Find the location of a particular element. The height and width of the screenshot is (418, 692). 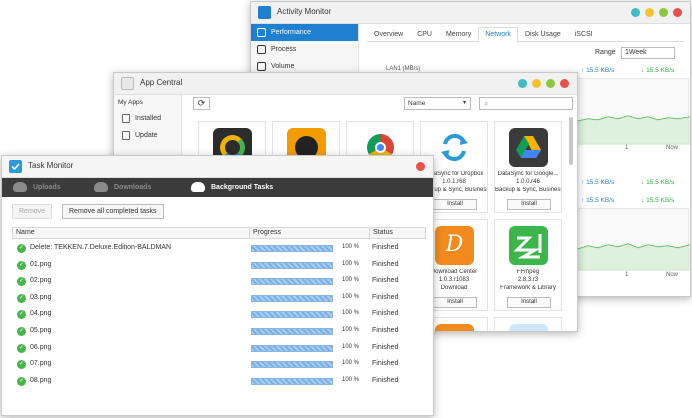

performance-icon is located at coordinates (261, 32).